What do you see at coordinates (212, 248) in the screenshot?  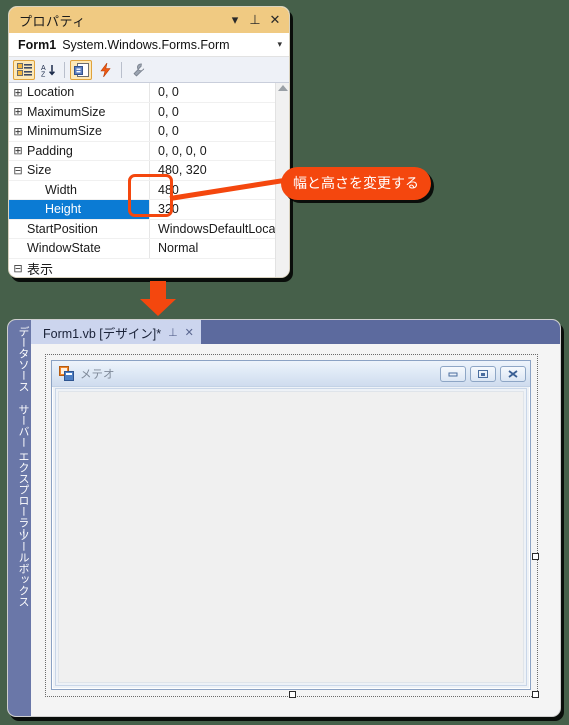 I see `property-value: Normal` at bounding box center [212, 248].